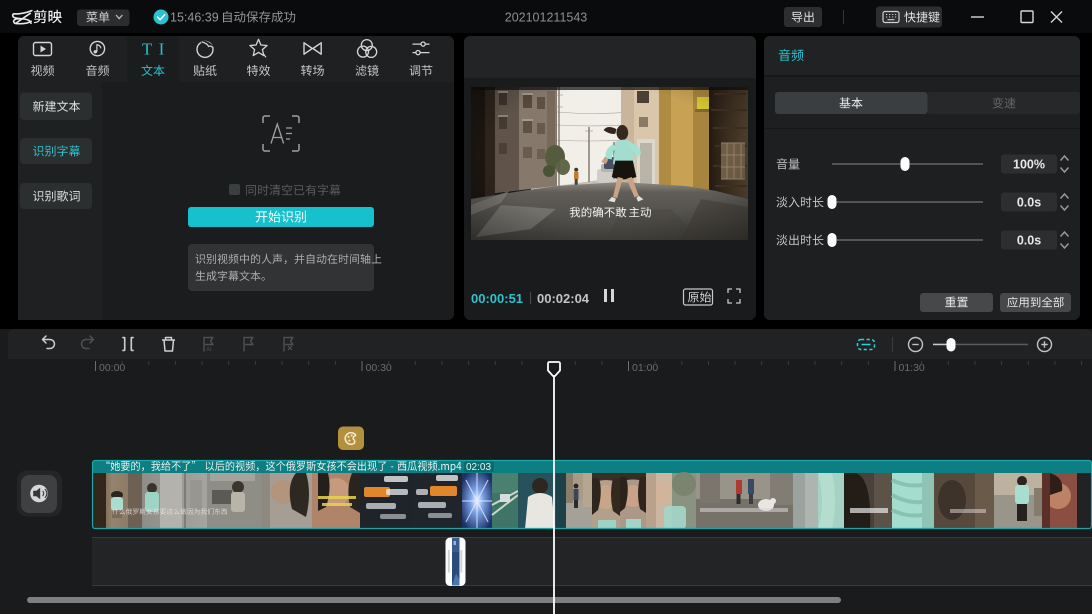 The image size is (1092, 614). I want to click on svg-text: 00:00, so click(112, 368).